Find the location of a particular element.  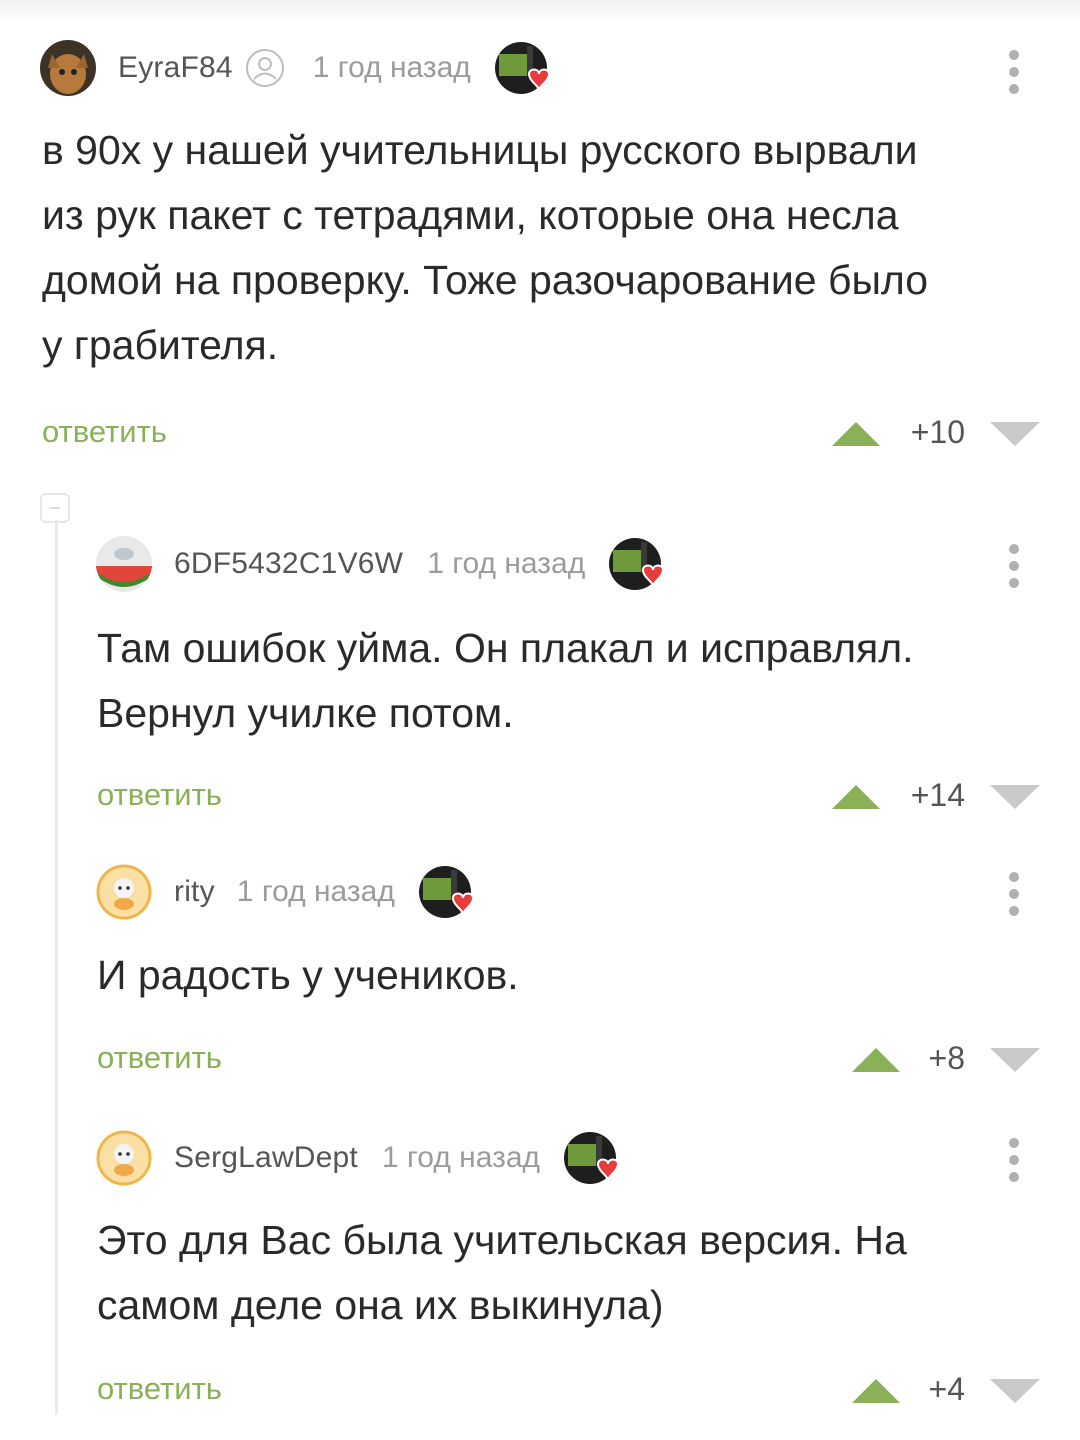

comment-username: SergLawDept is located at coordinates (266, 1158).